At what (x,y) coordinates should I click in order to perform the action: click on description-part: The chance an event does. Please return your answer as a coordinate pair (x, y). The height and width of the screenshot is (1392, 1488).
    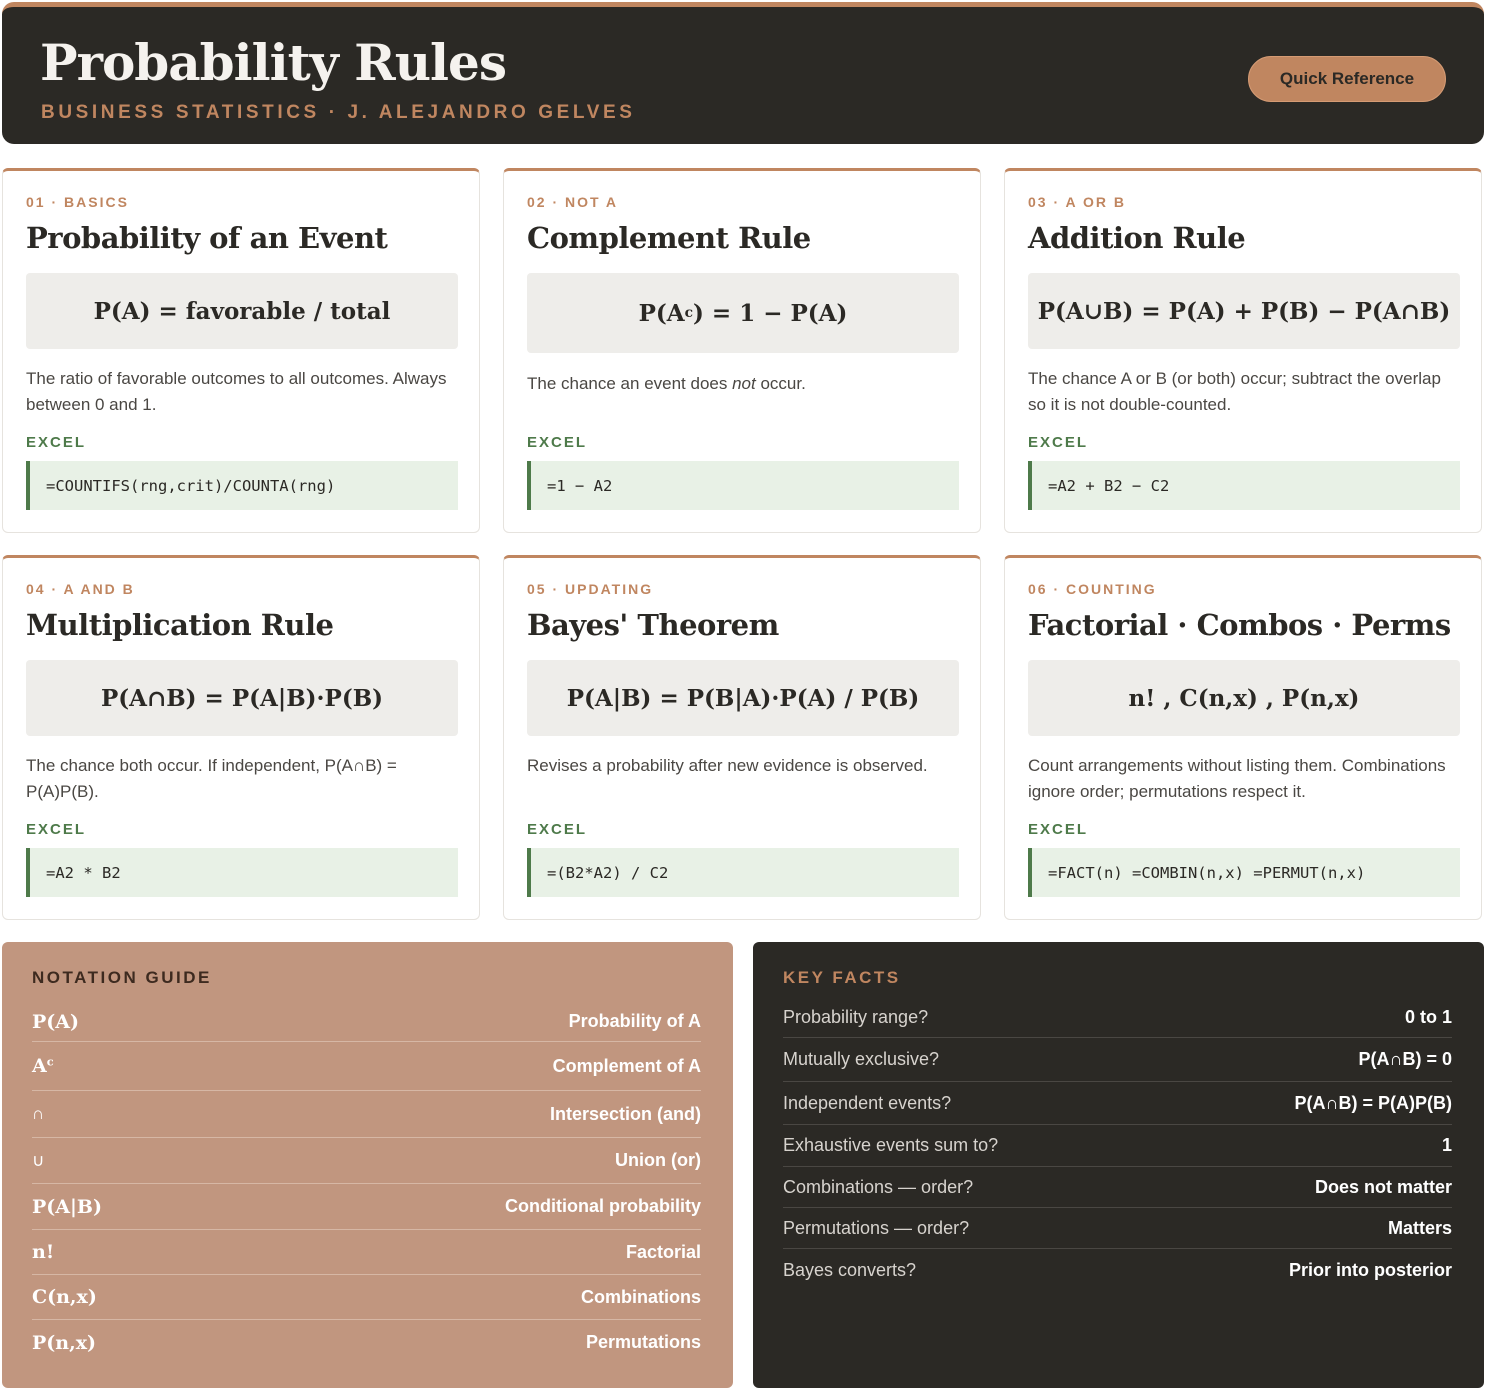
    Looking at the image, I should click on (630, 383).